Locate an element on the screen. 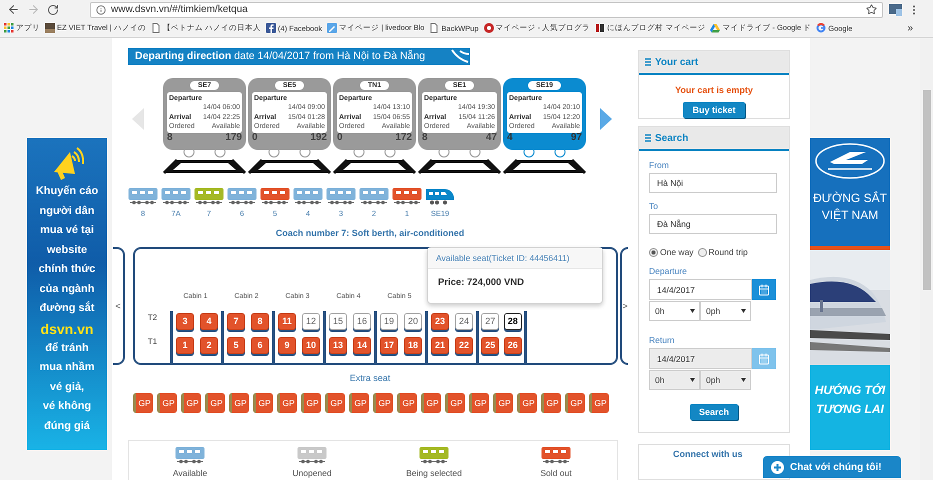 This screenshot has width=933, height=480. plus-icon is located at coordinates (777, 467).